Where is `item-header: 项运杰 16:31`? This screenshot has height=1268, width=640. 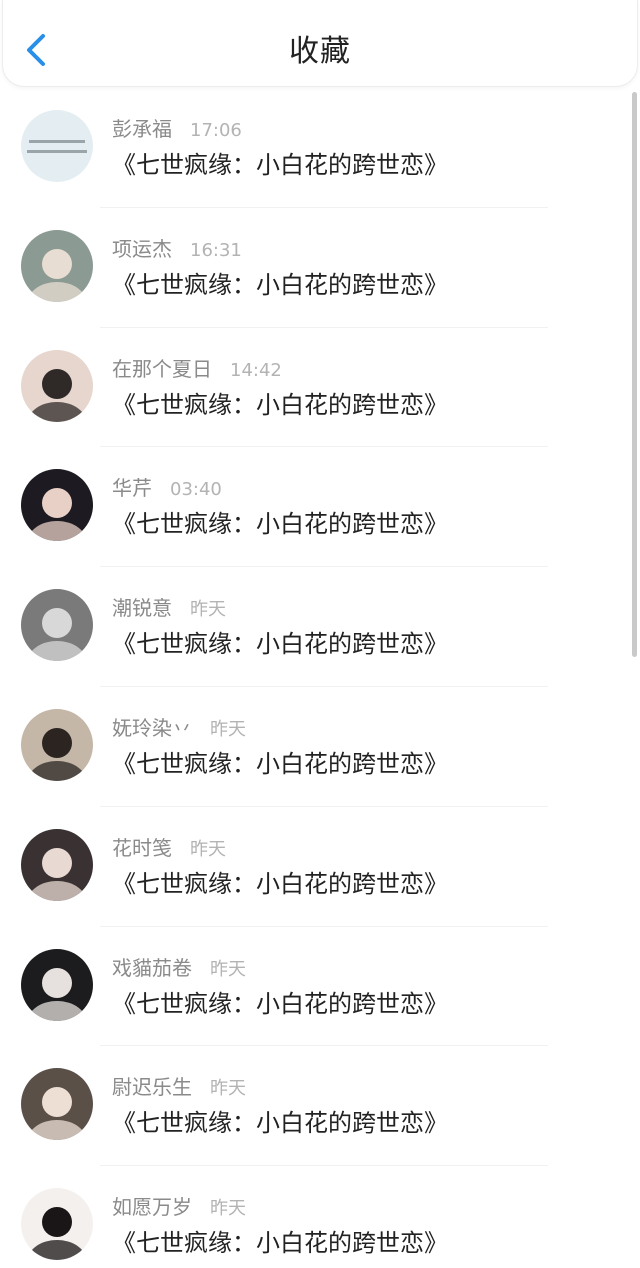 item-header: 项运杰 16:31 is located at coordinates (177, 249).